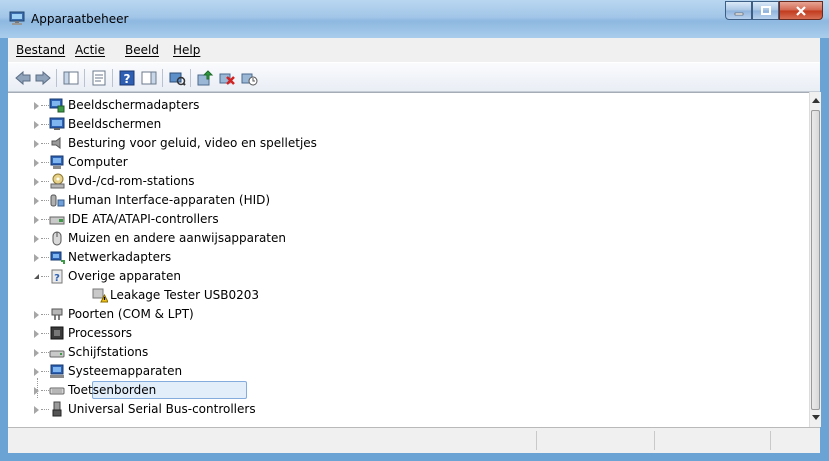  I want to click on toolbar: ?, so click(414, 77).